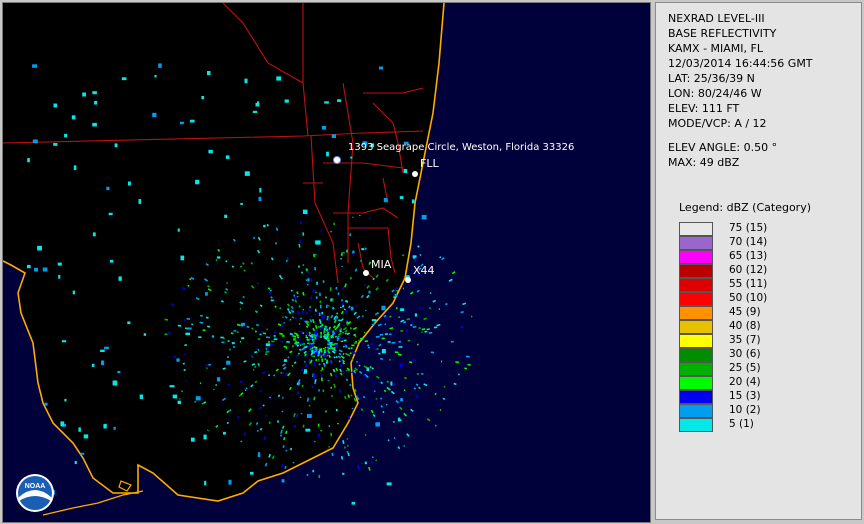  I want to click on noaa-logo-text: NOAA, so click(35, 486).